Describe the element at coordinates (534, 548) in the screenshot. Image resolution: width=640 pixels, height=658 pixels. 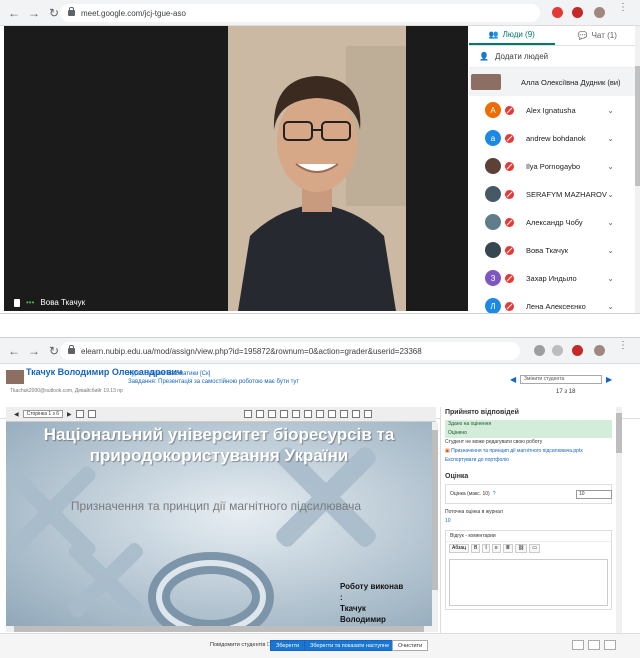
I see `image-icon: ▭` at that location.